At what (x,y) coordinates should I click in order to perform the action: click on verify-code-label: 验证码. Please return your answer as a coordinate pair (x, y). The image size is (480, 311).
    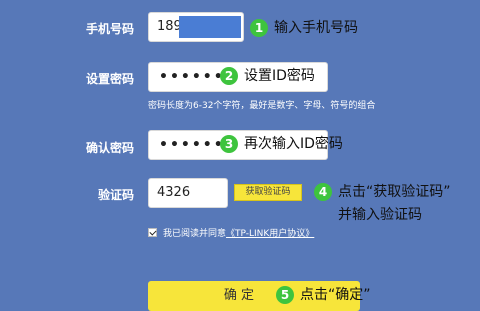
    Looking at the image, I should click on (115, 195).